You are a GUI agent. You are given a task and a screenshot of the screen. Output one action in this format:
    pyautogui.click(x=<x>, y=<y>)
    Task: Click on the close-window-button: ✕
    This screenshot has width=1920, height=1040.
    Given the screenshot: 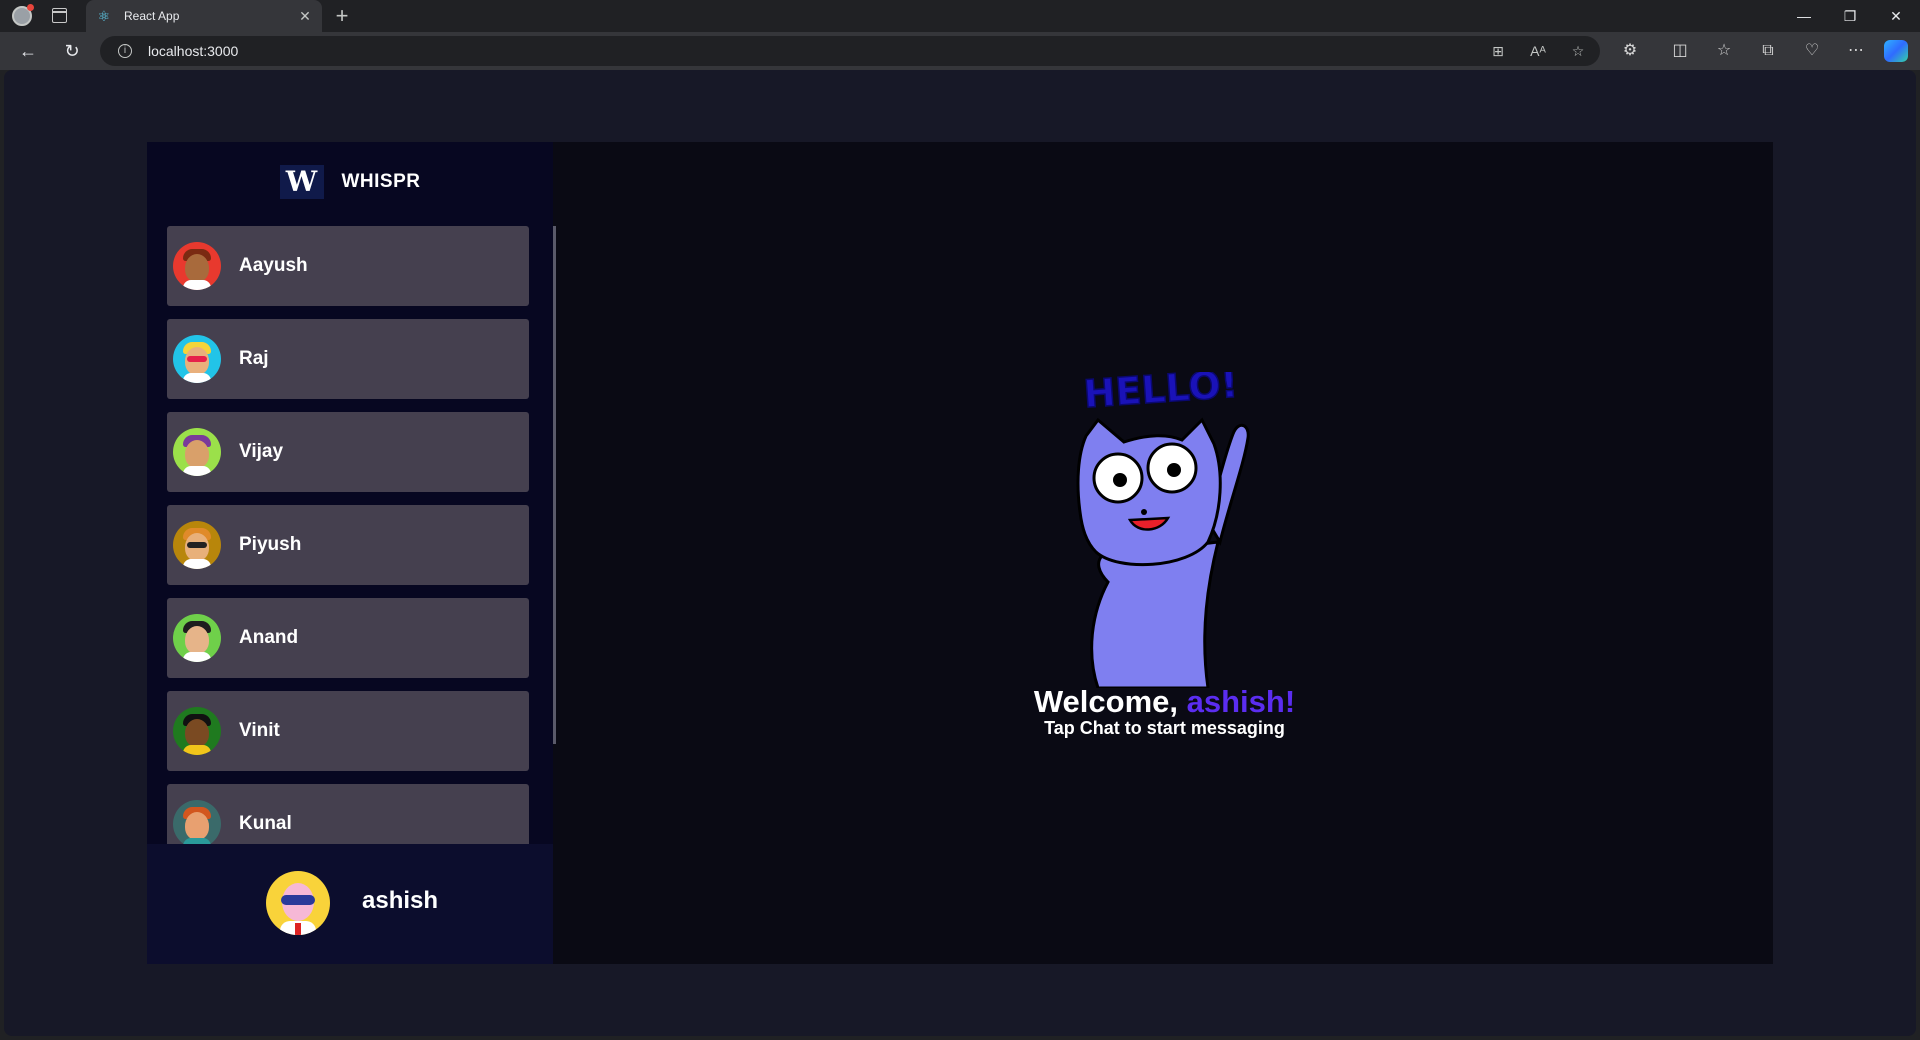 What is the action you would take?
    pyautogui.click(x=1896, y=16)
    